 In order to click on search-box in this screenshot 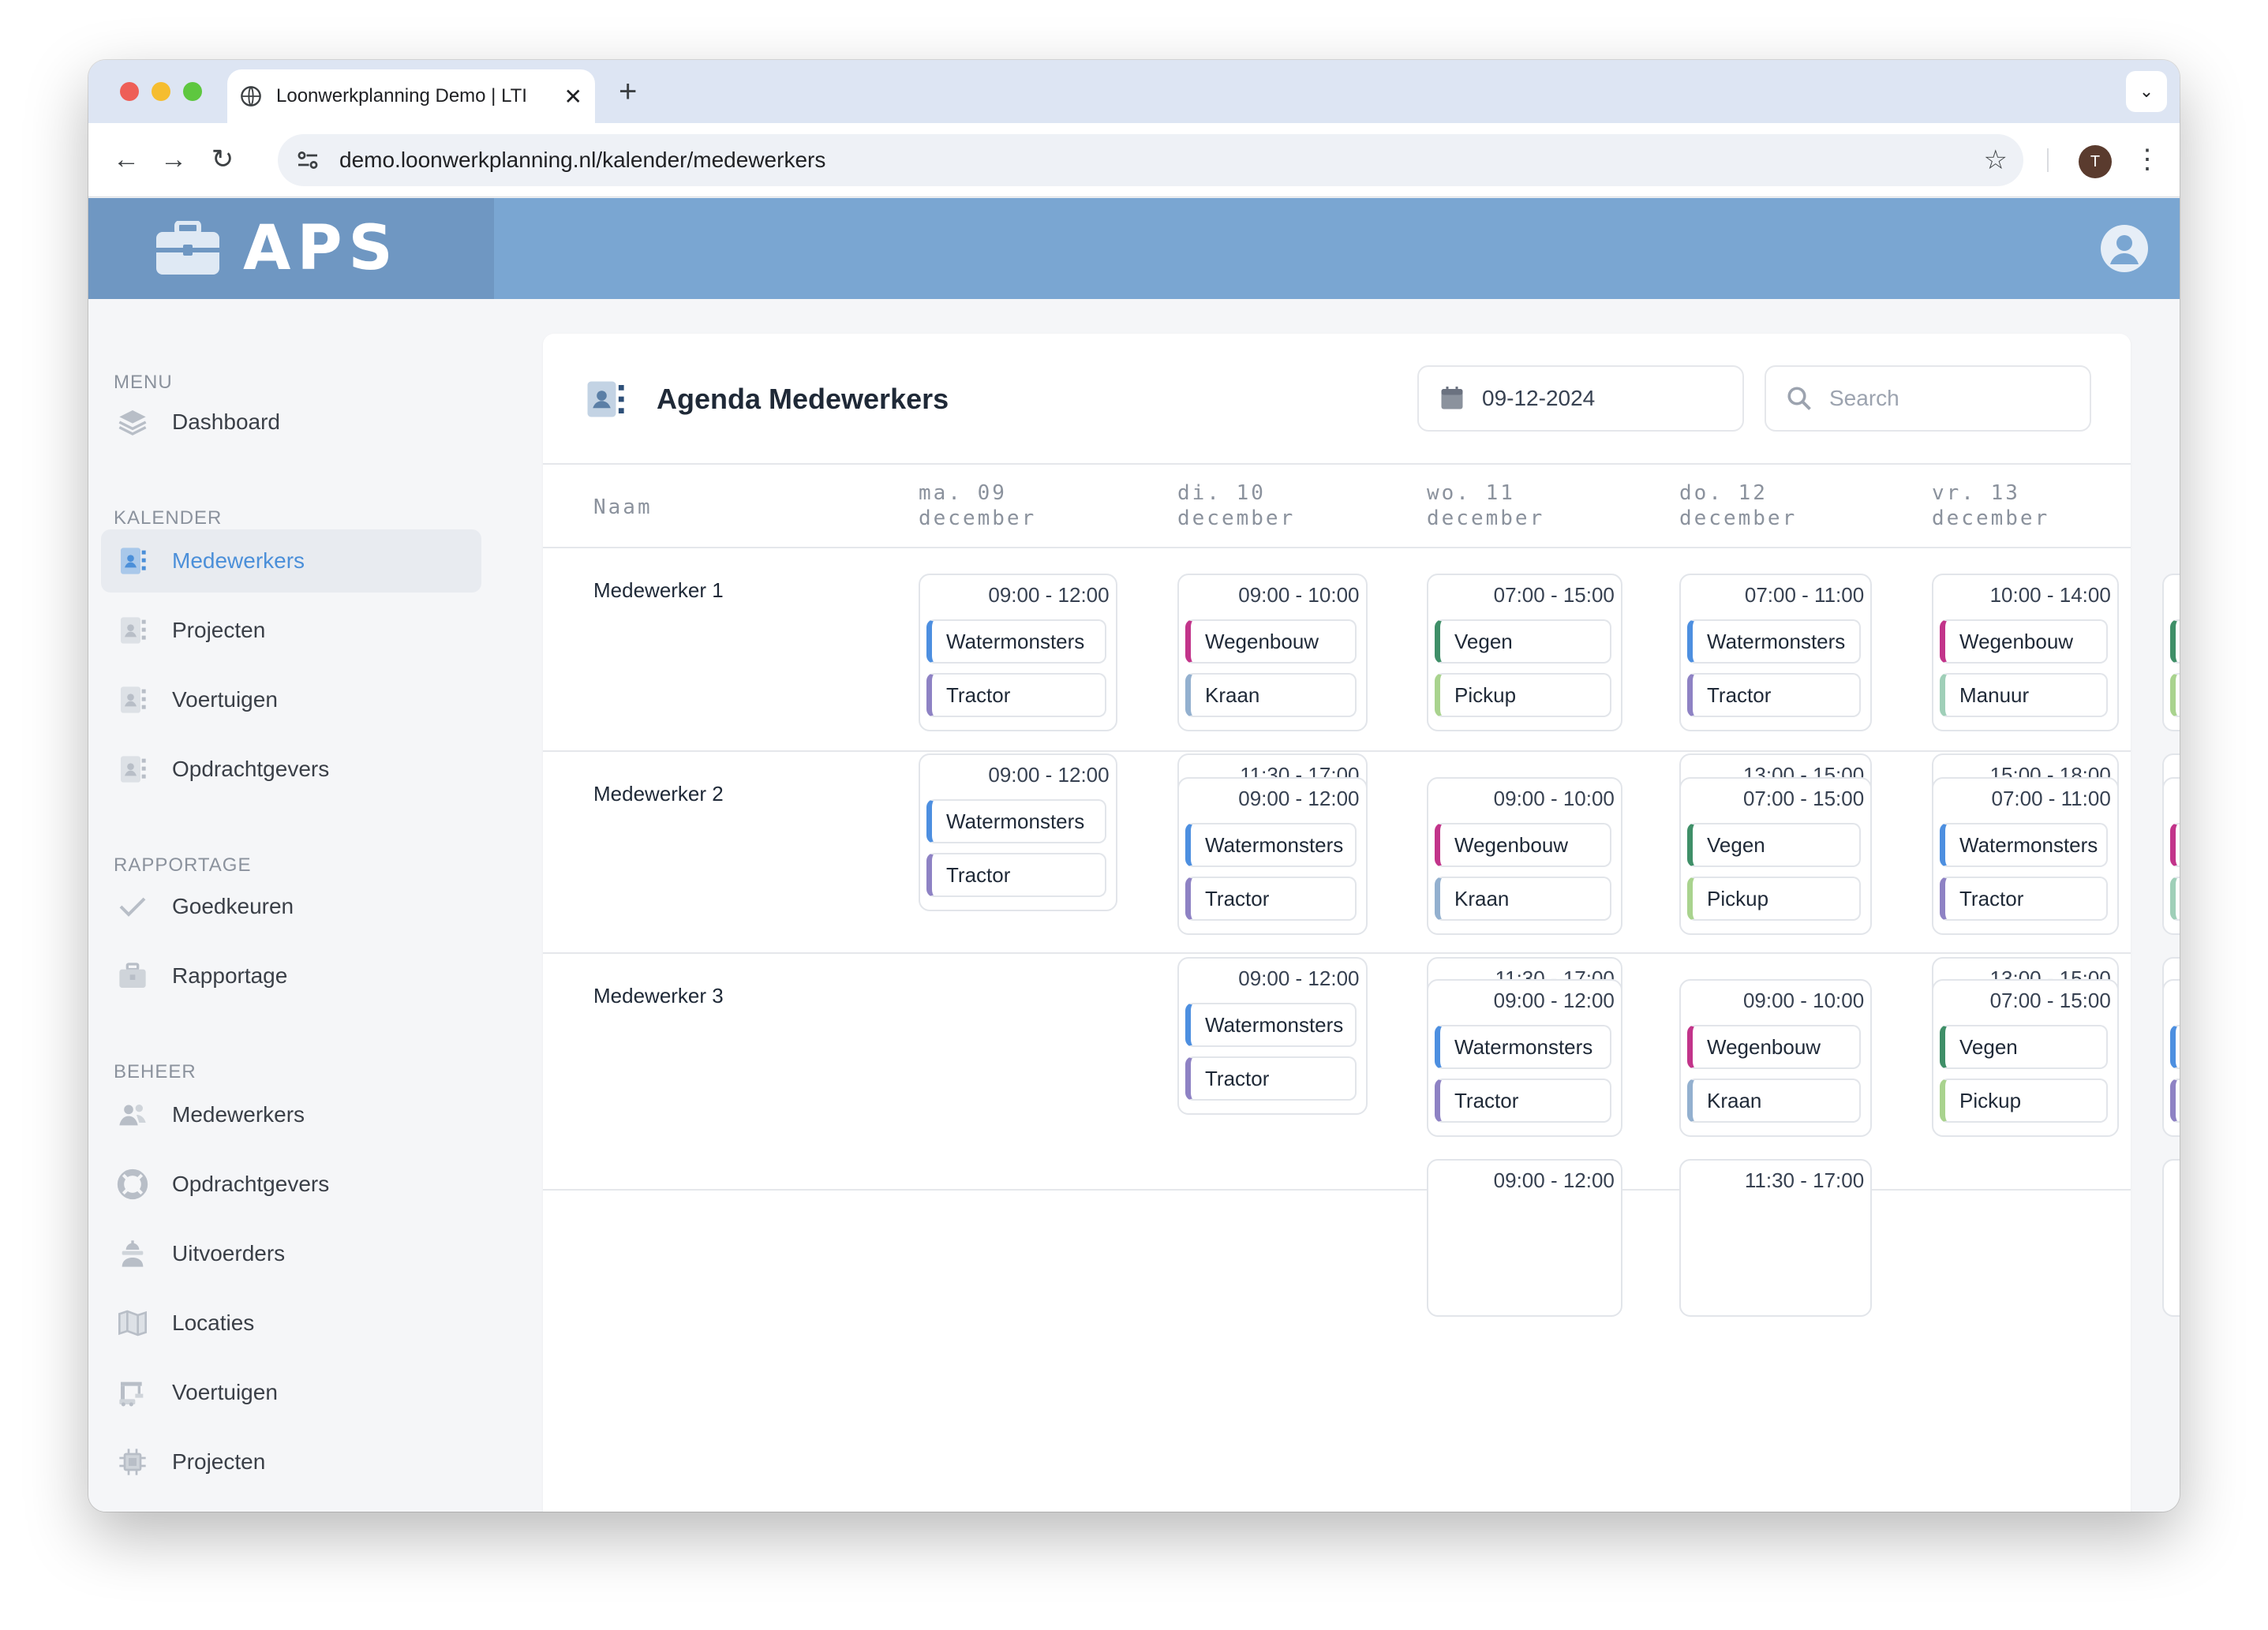, I will do `click(1928, 399)`.